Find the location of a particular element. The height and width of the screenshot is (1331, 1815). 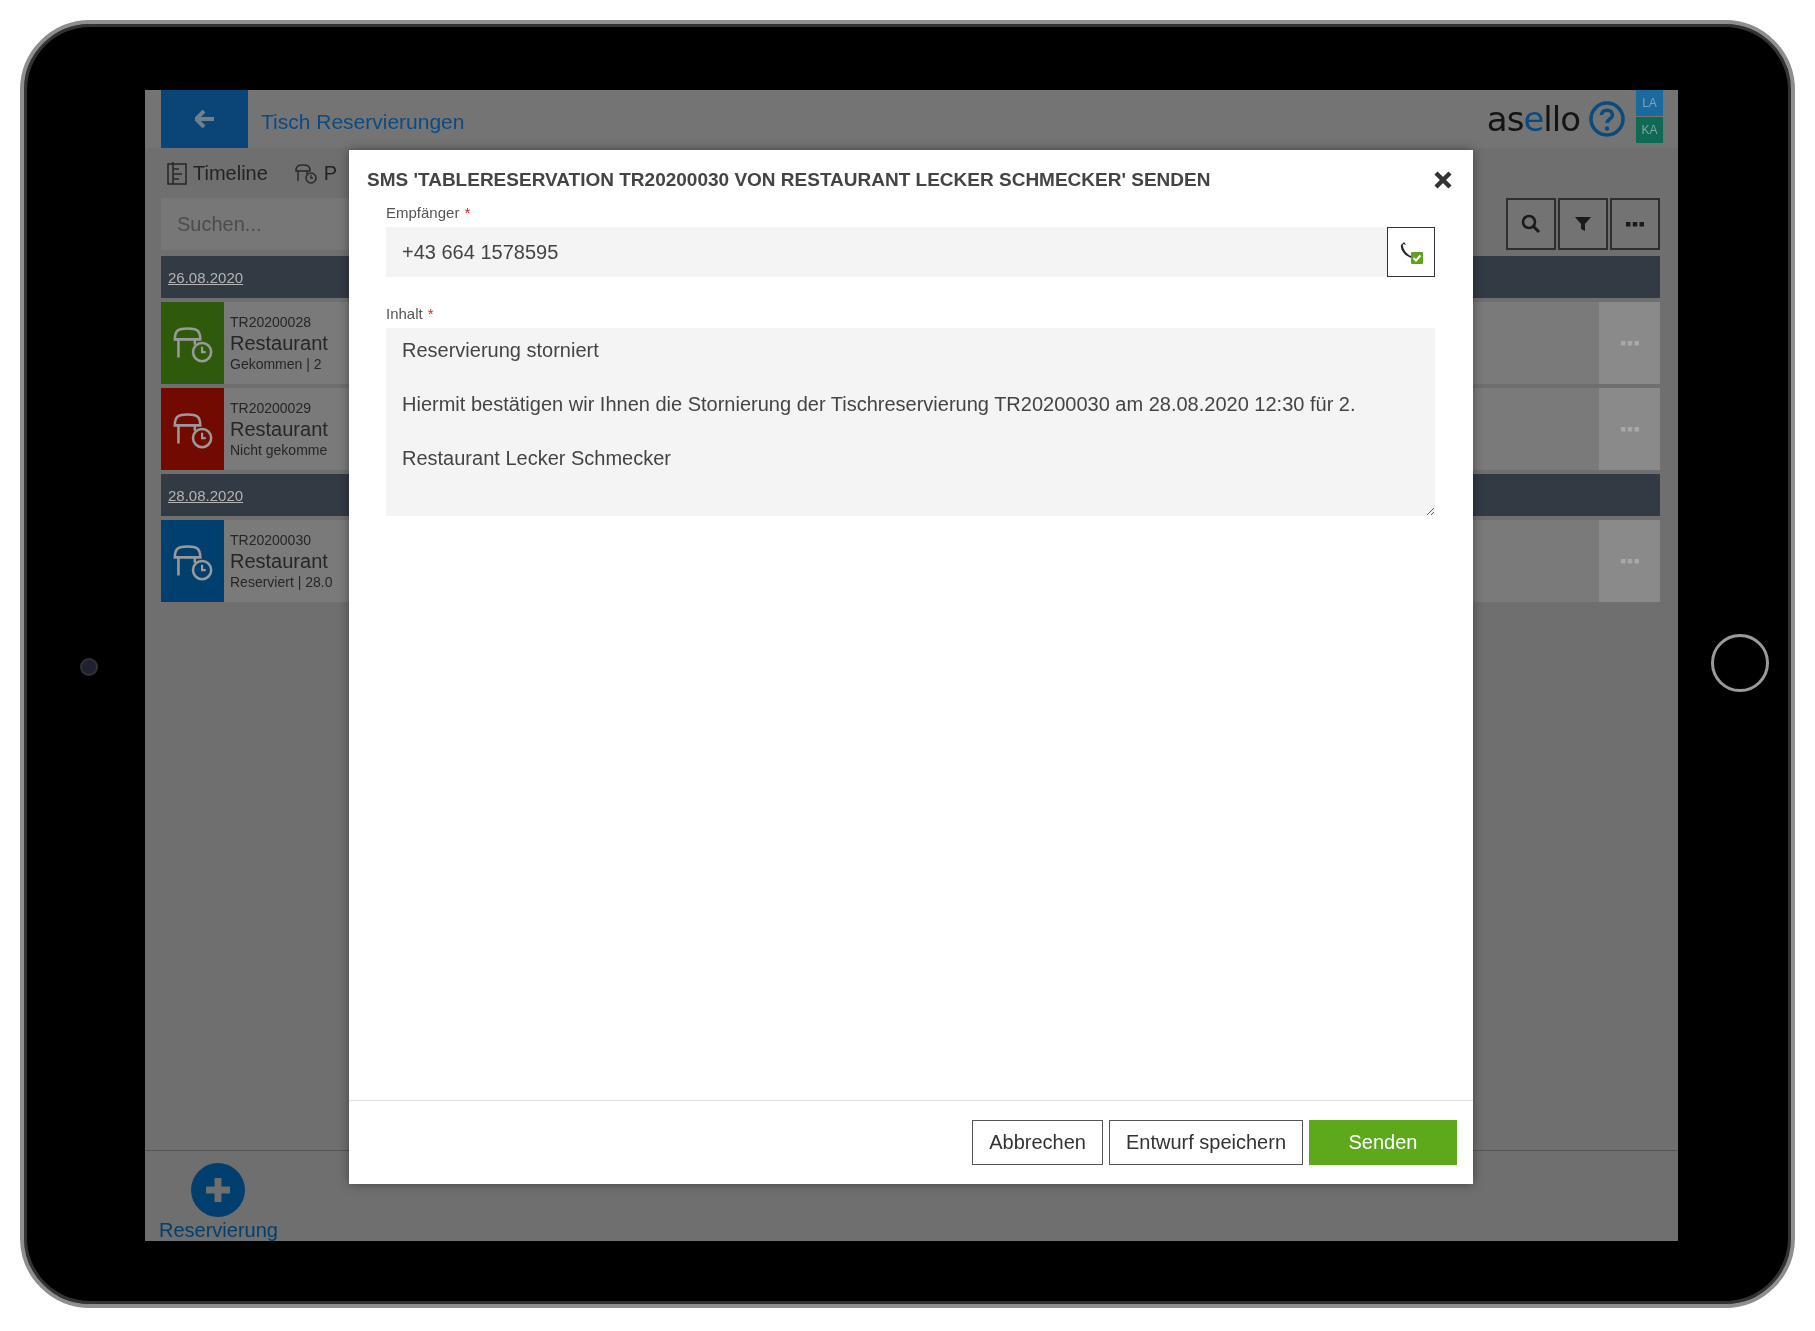

view-tab: Timeline is located at coordinates (217, 173).